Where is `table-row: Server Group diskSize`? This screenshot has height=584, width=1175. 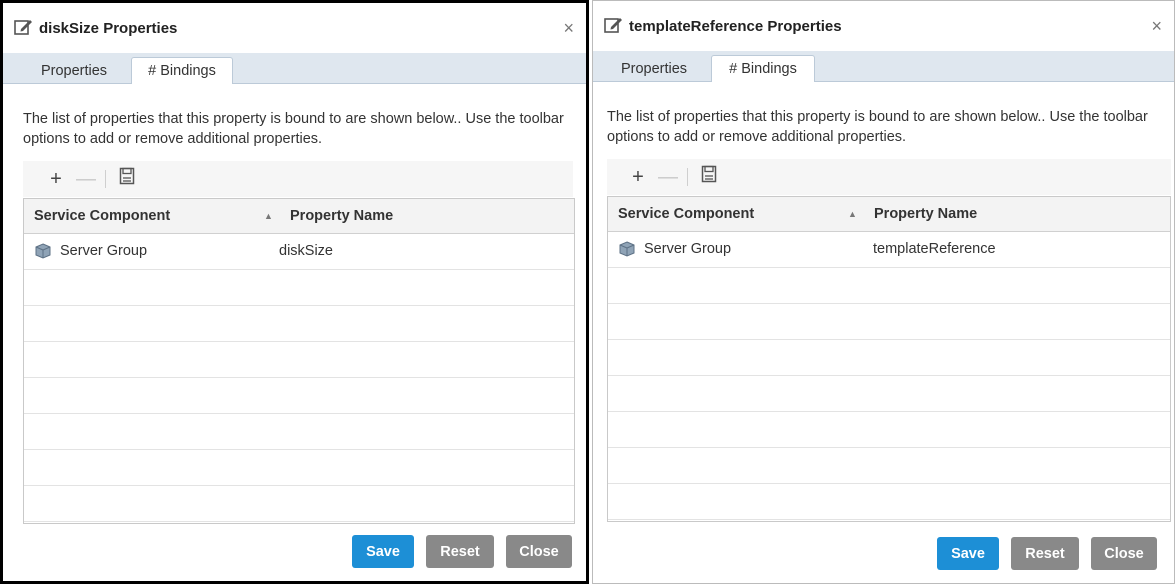 table-row: Server Group diskSize is located at coordinates (299, 252).